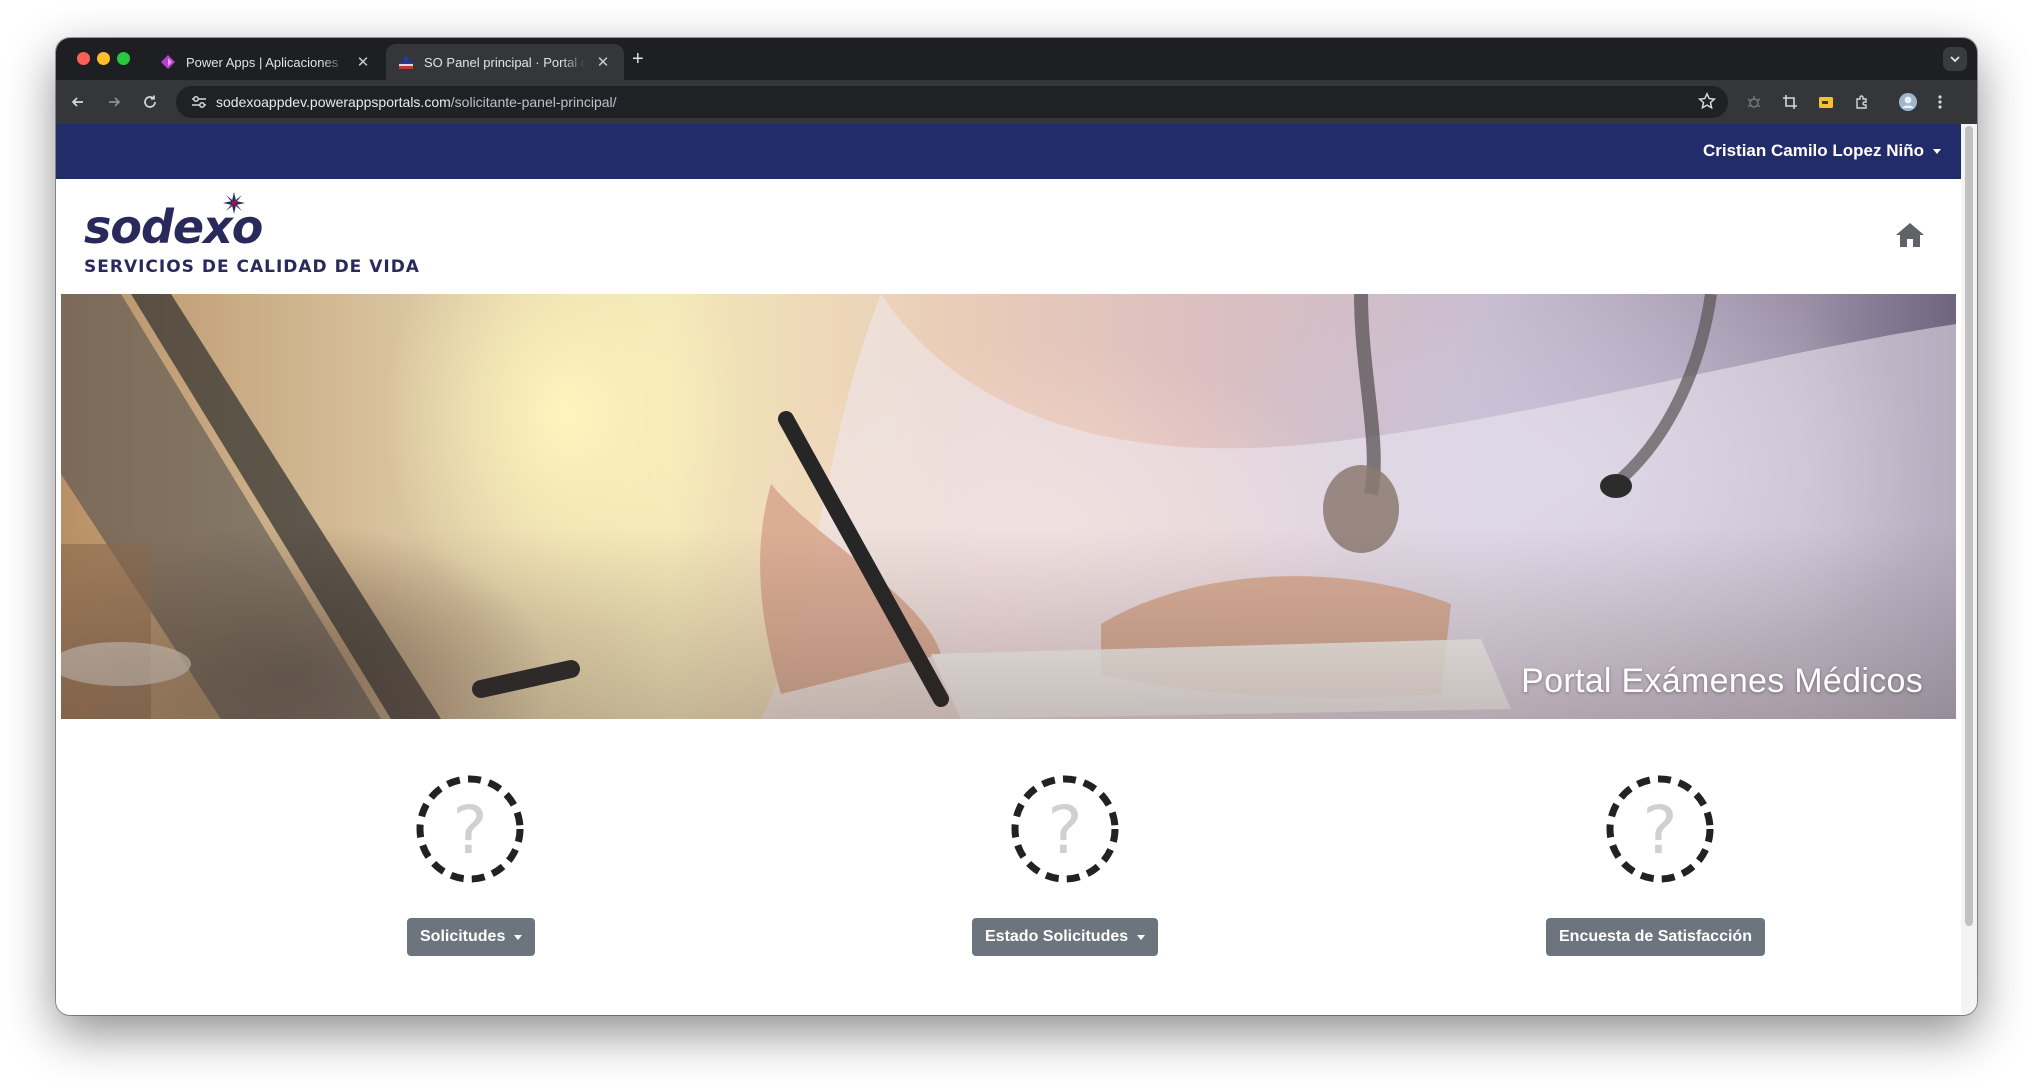  I want to click on solicitudes-dropdown-button: Solicitudes, so click(471, 937).